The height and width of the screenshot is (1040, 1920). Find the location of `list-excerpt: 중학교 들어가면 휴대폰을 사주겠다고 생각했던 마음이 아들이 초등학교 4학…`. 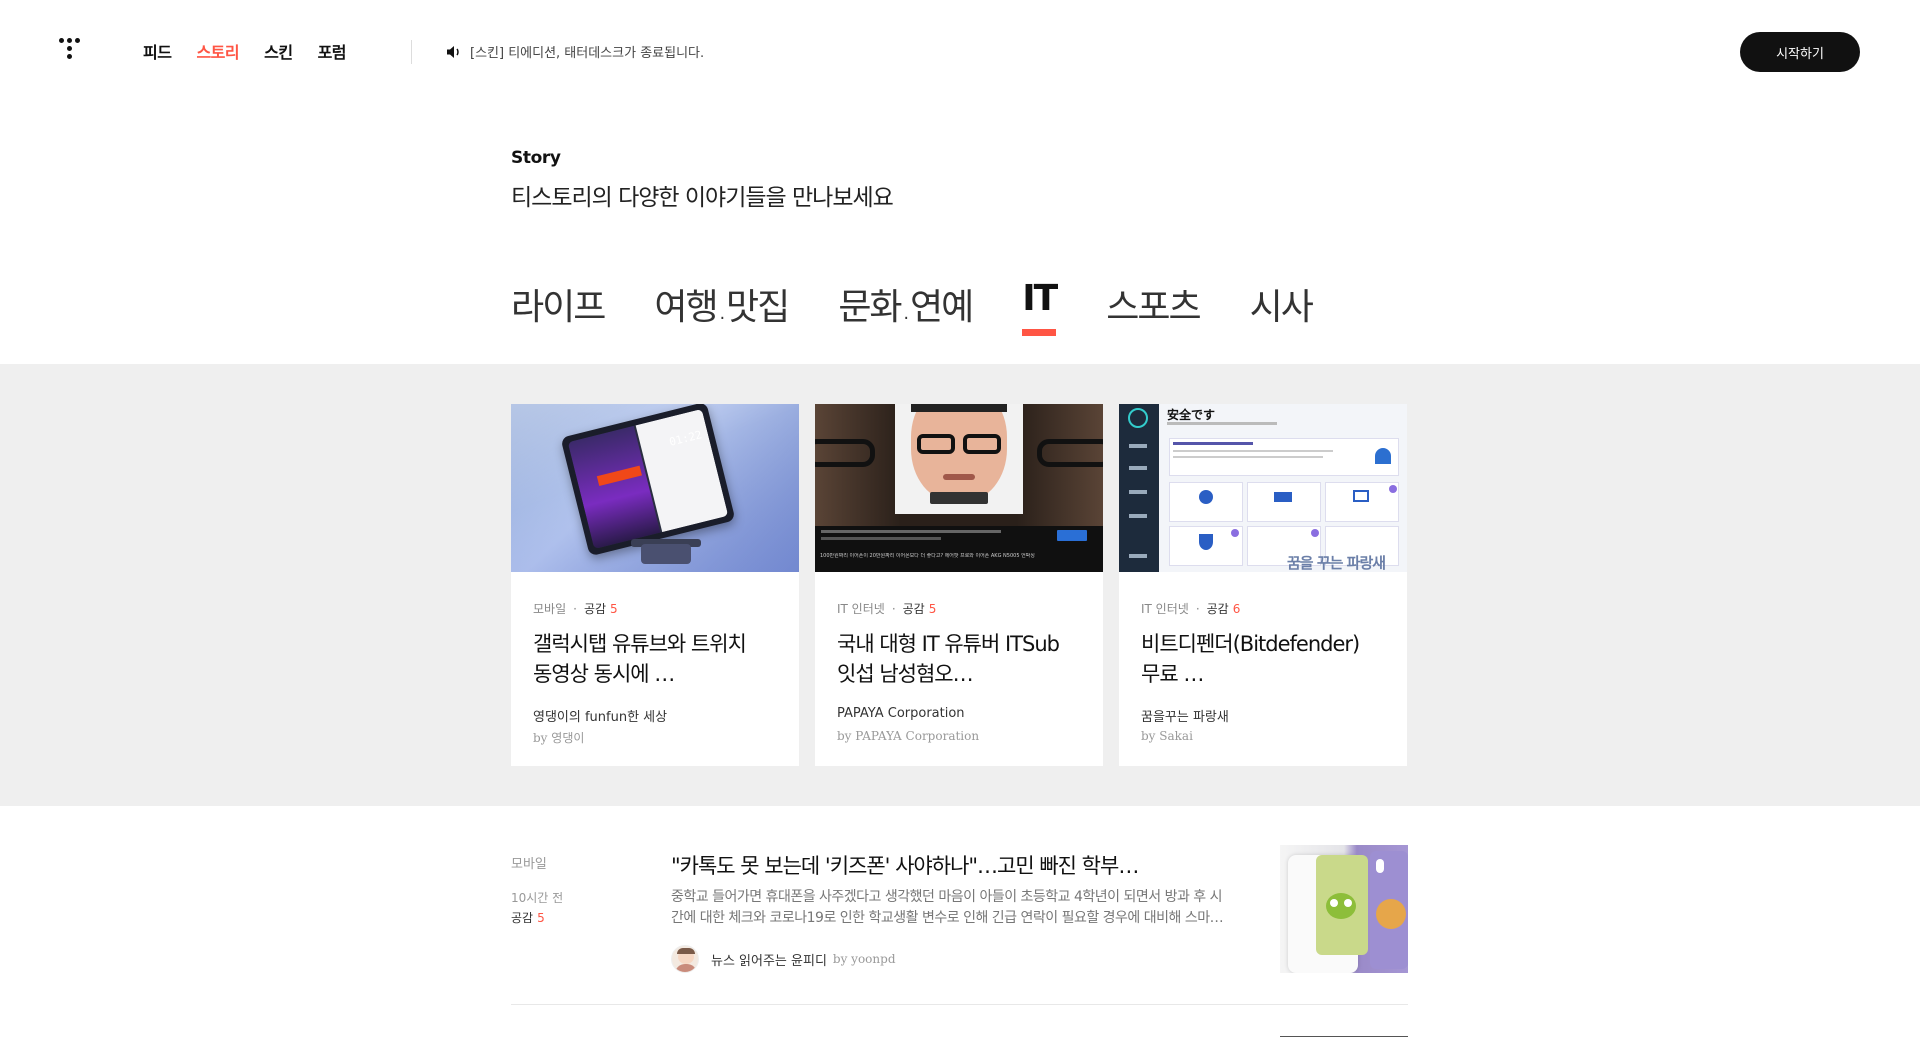

list-excerpt: 중학교 들어가면 휴대폰을 사주겠다고 생각했던 마음이 아들이 초등학교 4학… is located at coordinates (951, 908).